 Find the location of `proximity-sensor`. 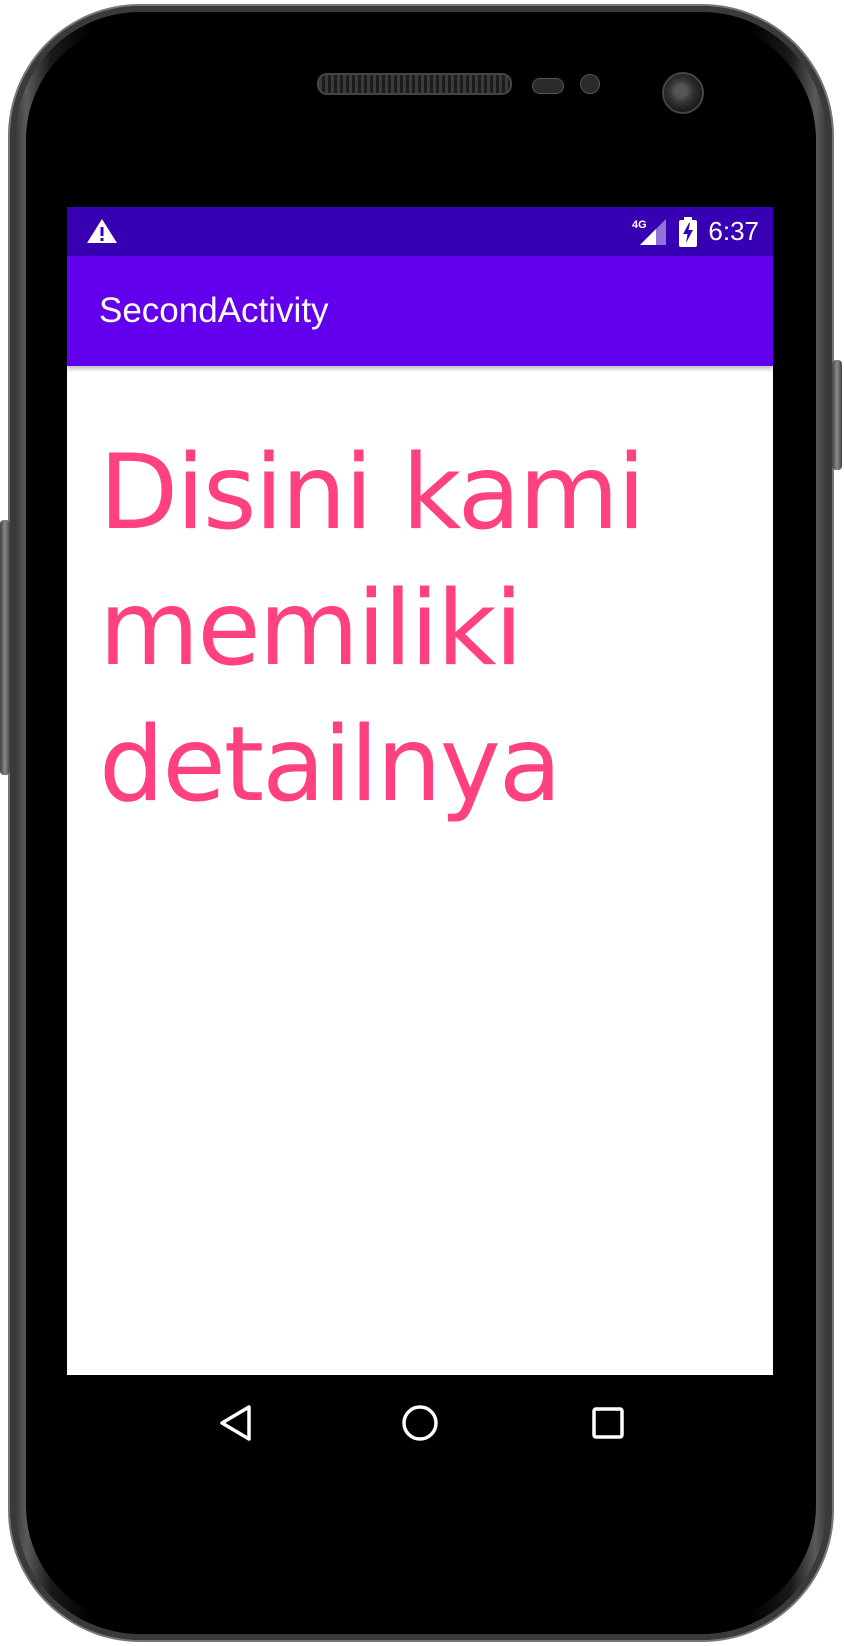

proximity-sensor is located at coordinates (548, 86).